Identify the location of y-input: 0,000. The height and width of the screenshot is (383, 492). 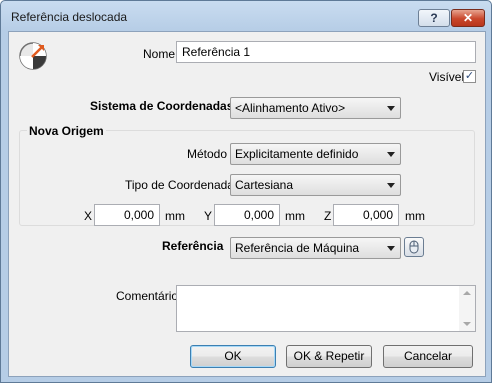
(247, 215).